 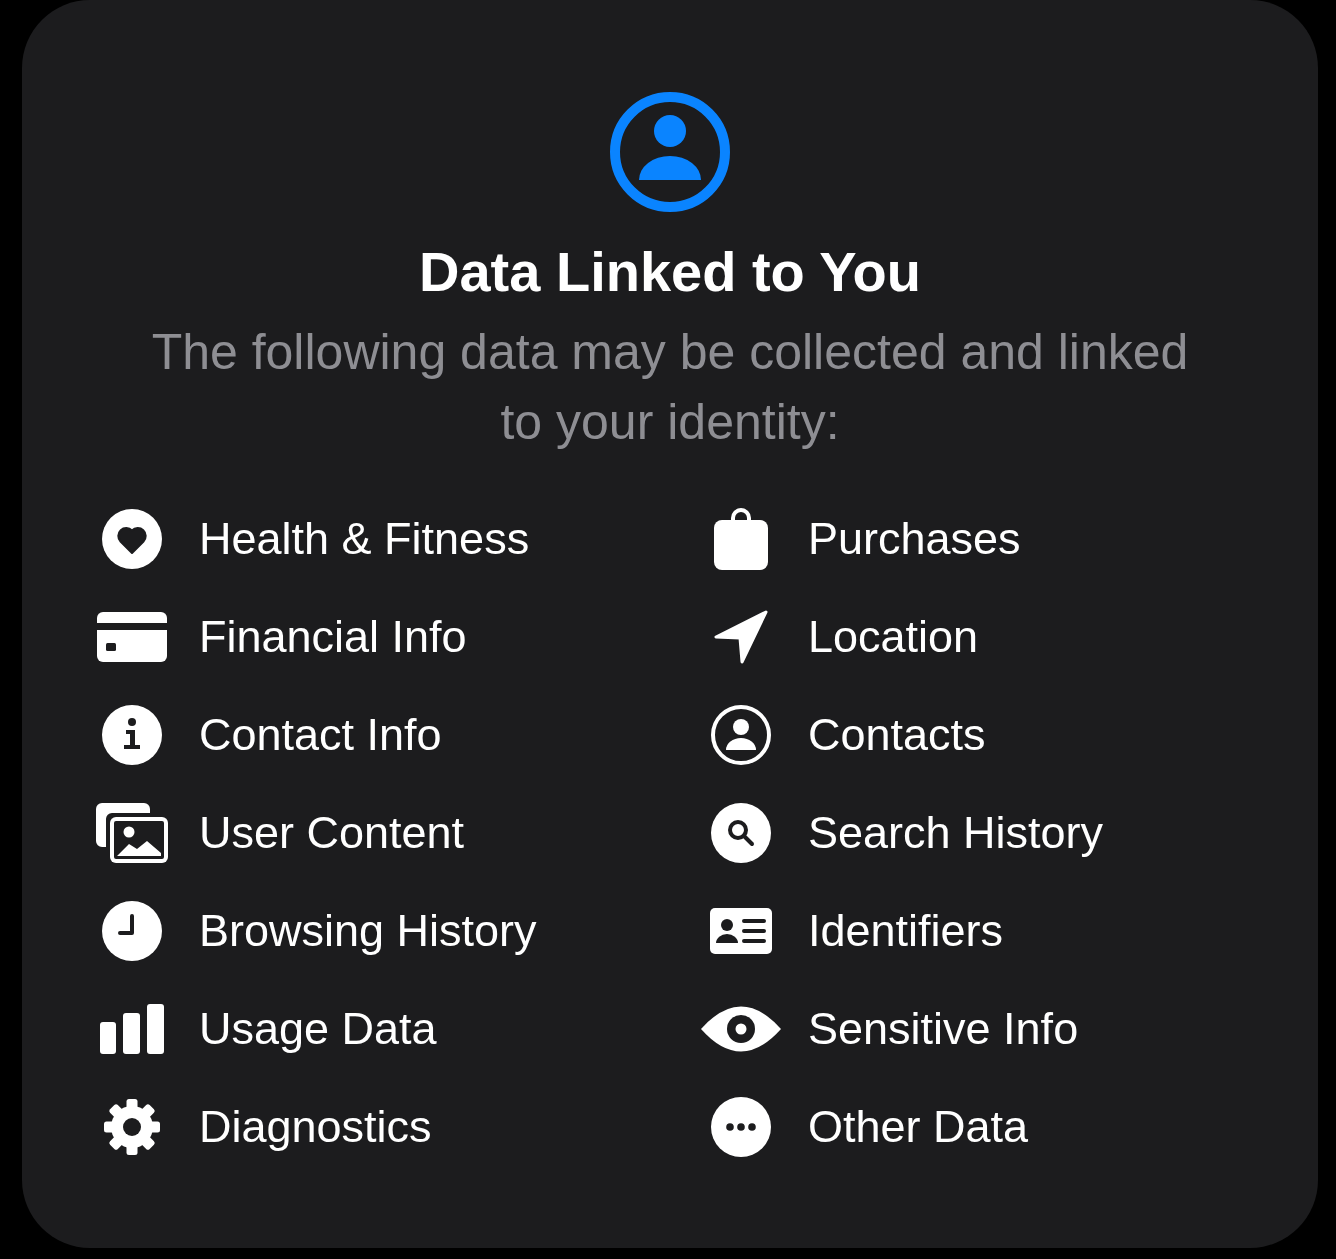 I want to click on category-label: Location, so click(x=893, y=637).